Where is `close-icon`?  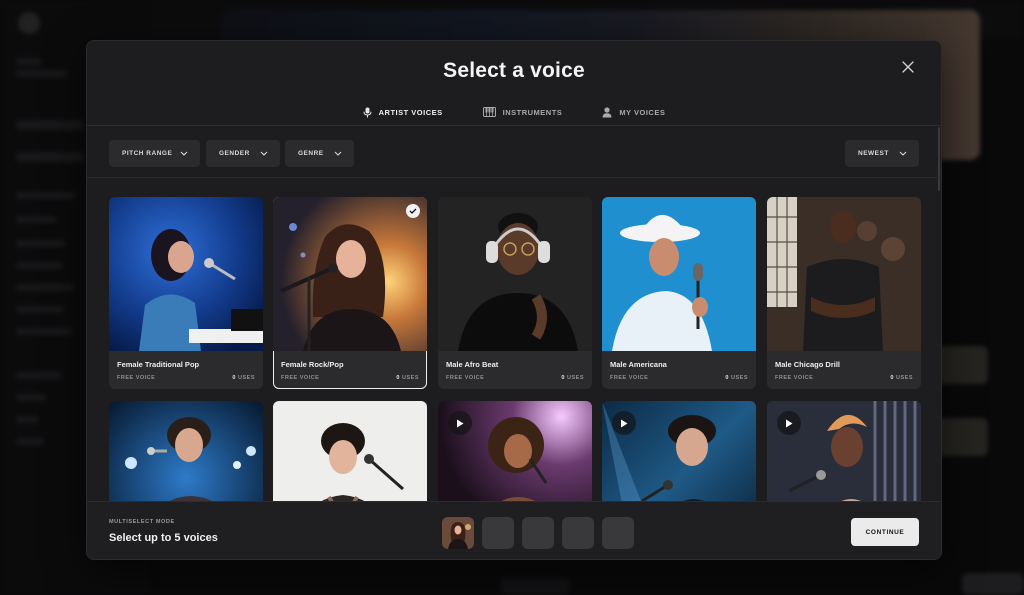 close-icon is located at coordinates (908, 67).